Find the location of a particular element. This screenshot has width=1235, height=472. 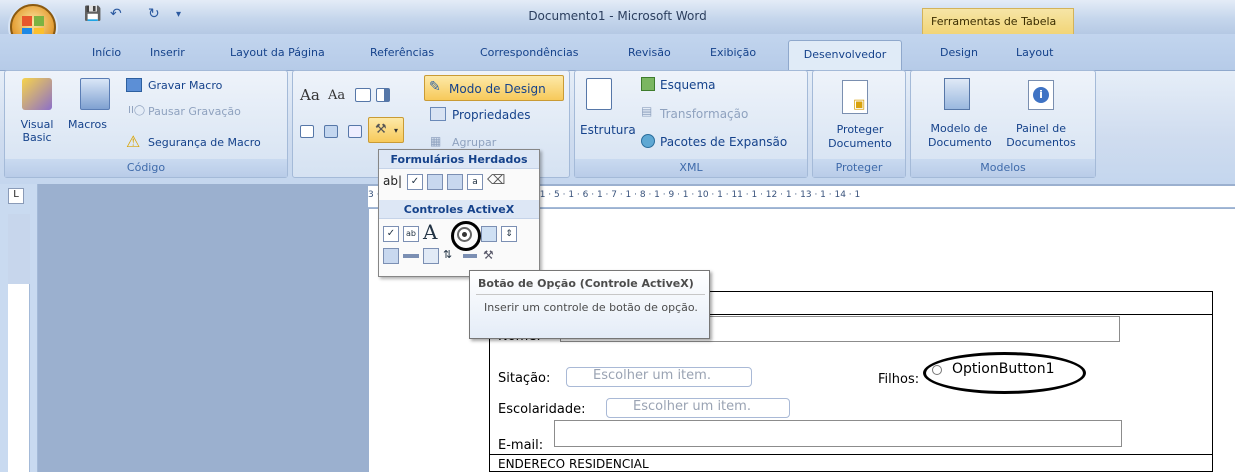

tab-design: Design is located at coordinates (959, 52).